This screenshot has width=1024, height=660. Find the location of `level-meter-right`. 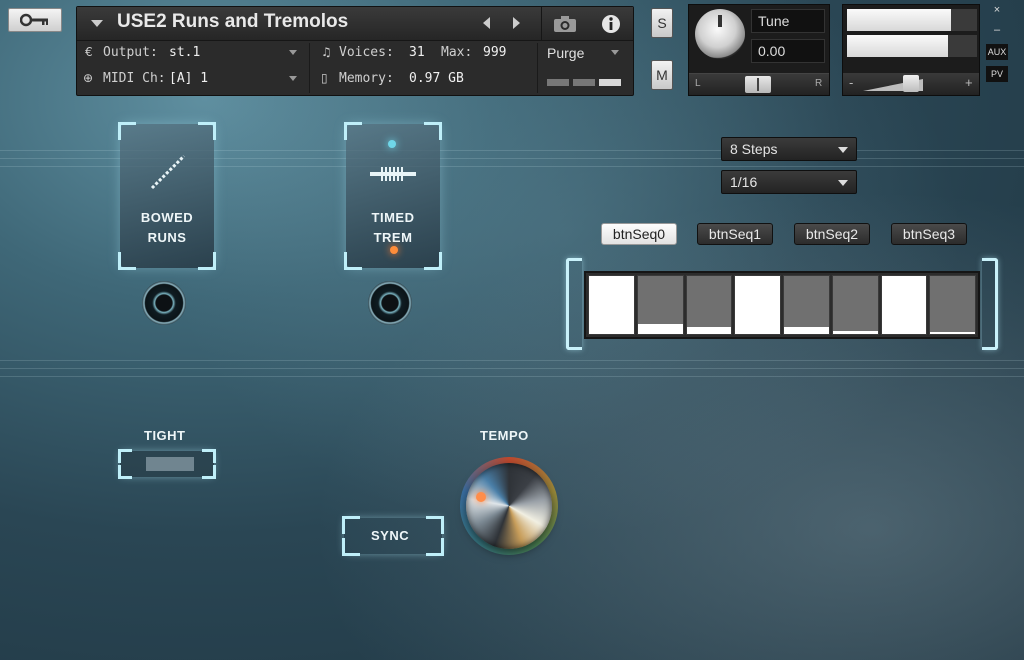

level-meter-right is located at coordinates (912, 46).